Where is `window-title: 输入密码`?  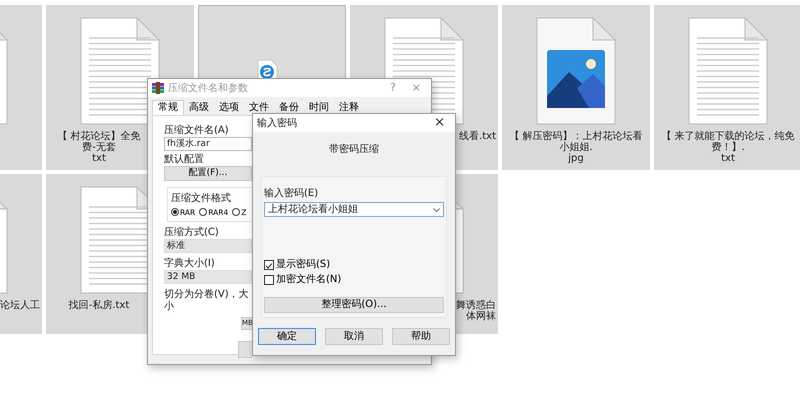 window-title: 输入密码 is located at coordinates (277, 123).